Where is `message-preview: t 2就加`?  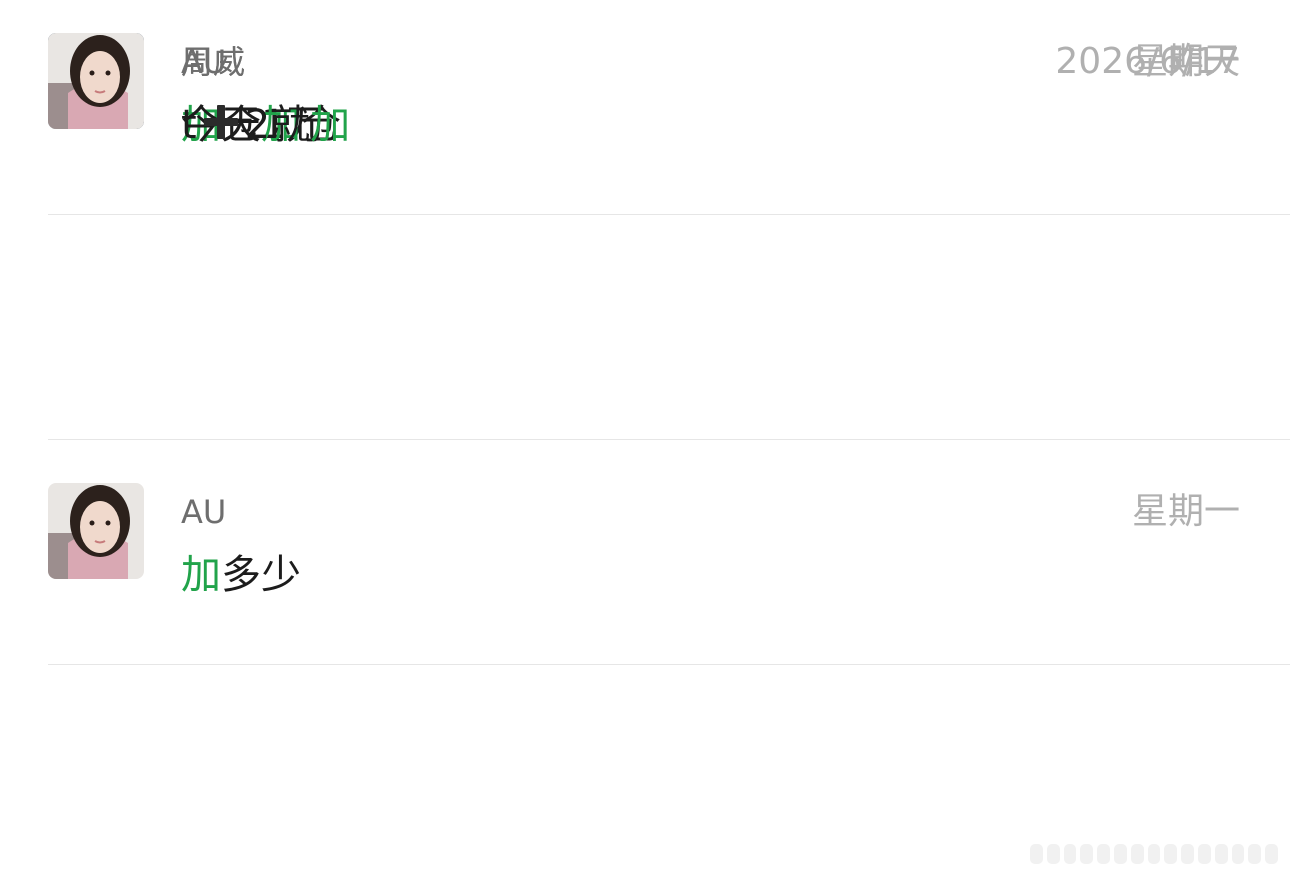 message-preview: t 2就加 is located at coordinates (265, 125).